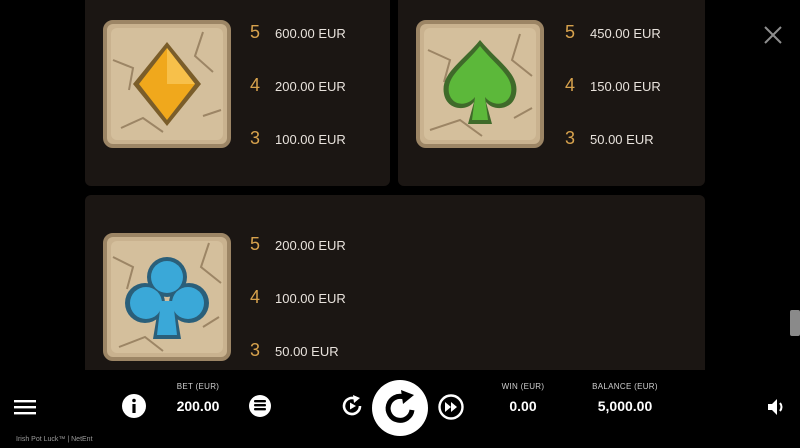 This screenshot has width=800, height=448. Describe the element at coordinates (523, 406) in the screenshot. I see `win-value: 0.00` at that location.